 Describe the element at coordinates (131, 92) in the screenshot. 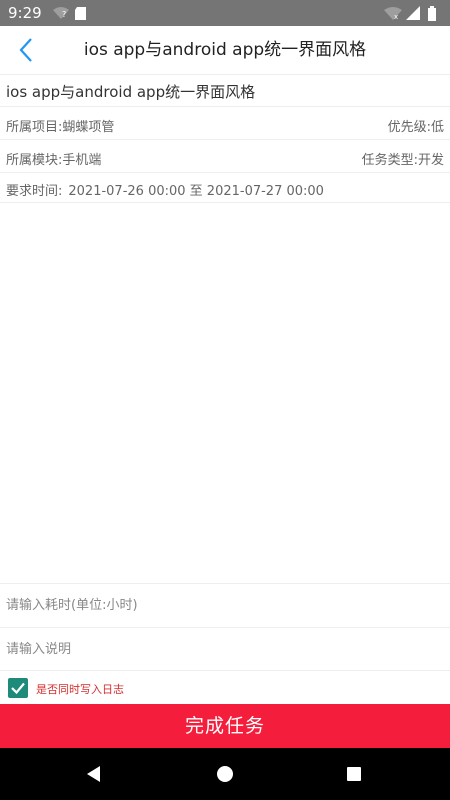

I see `task-name: ios app与android app统一界面风格` at that location.